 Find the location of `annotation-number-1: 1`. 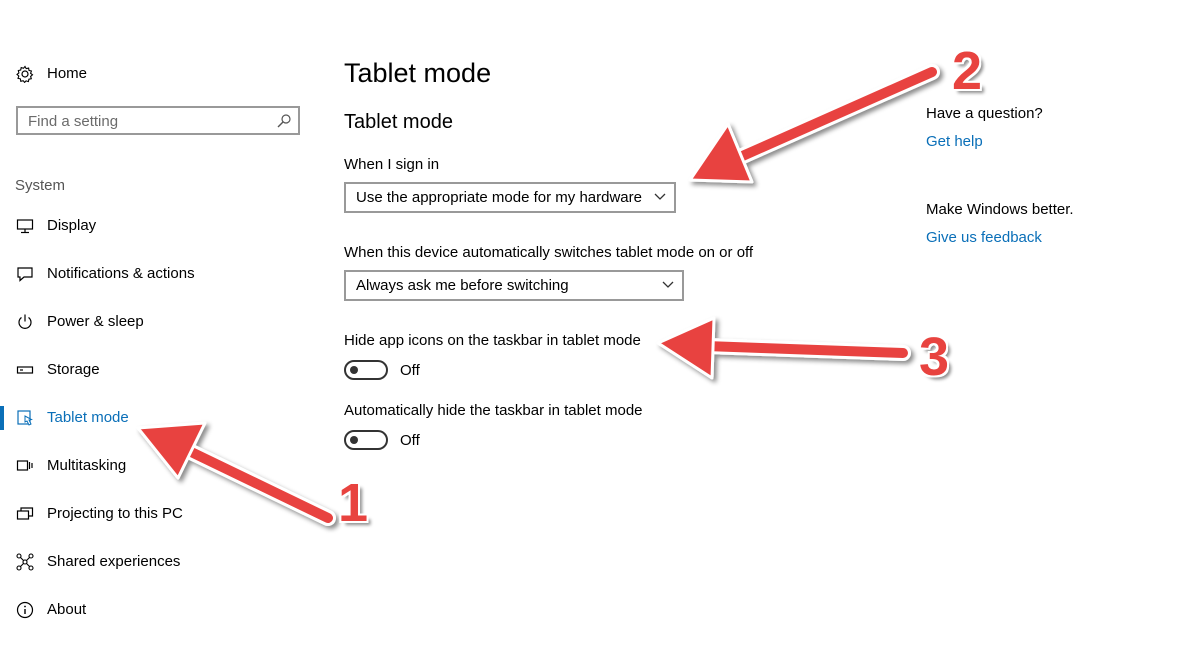

annotation-number-1: 1 is located at coordinates (353, 503).